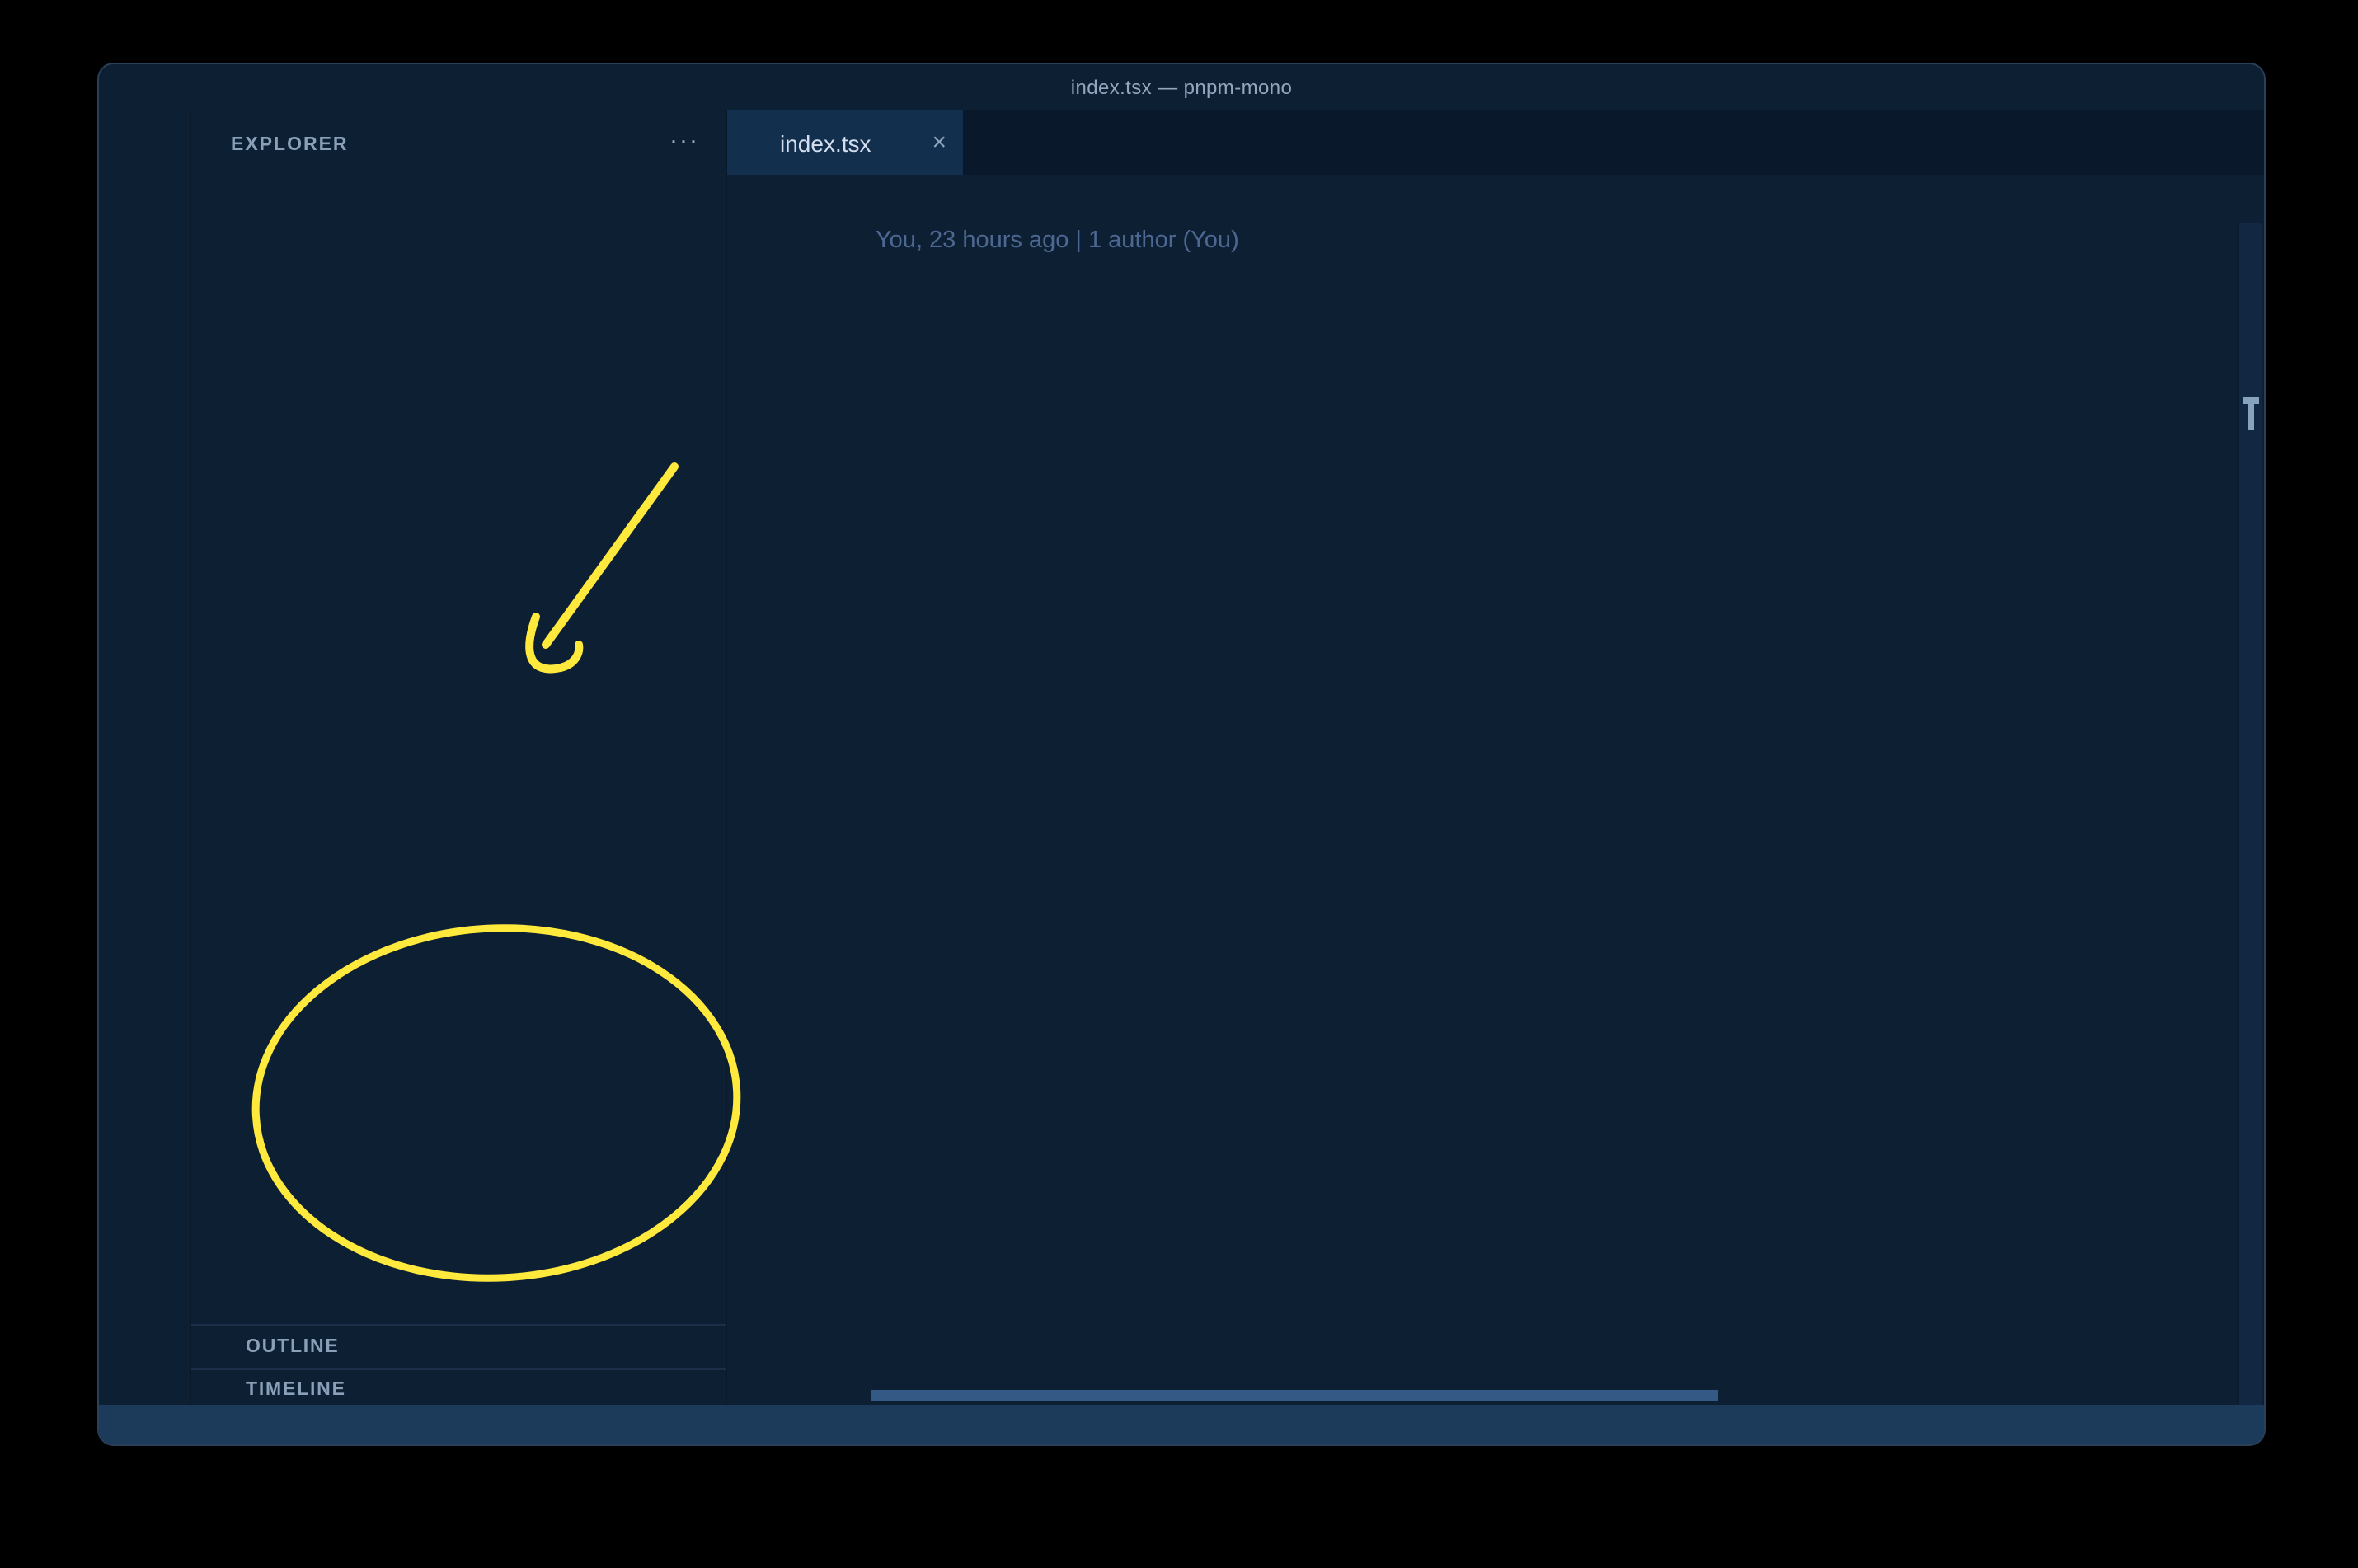  I want to click on overview-ruler-marker, so click(2251, 413).